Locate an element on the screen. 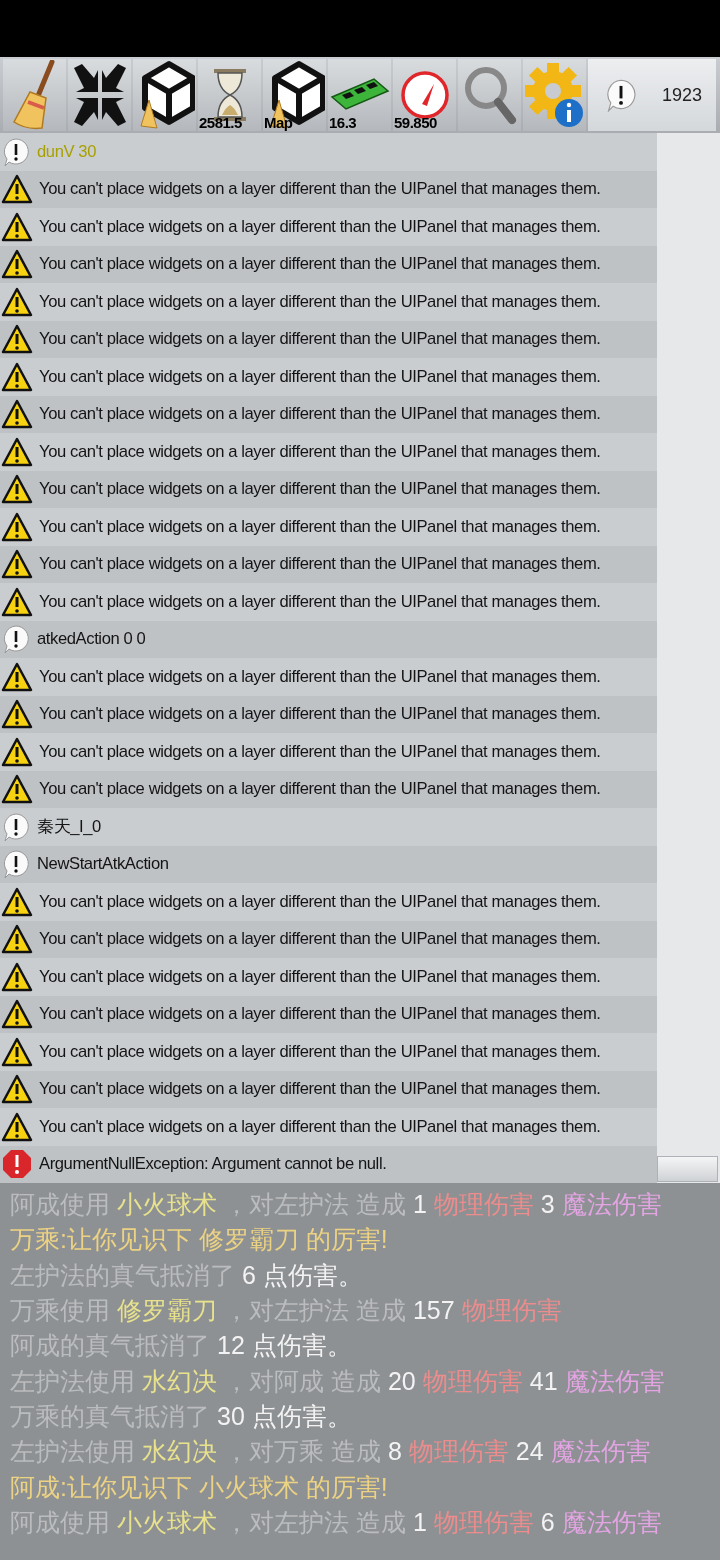 This screenshot has width=720, height=1560. scrollbar-thumb is located at coordinates (687, 1169).